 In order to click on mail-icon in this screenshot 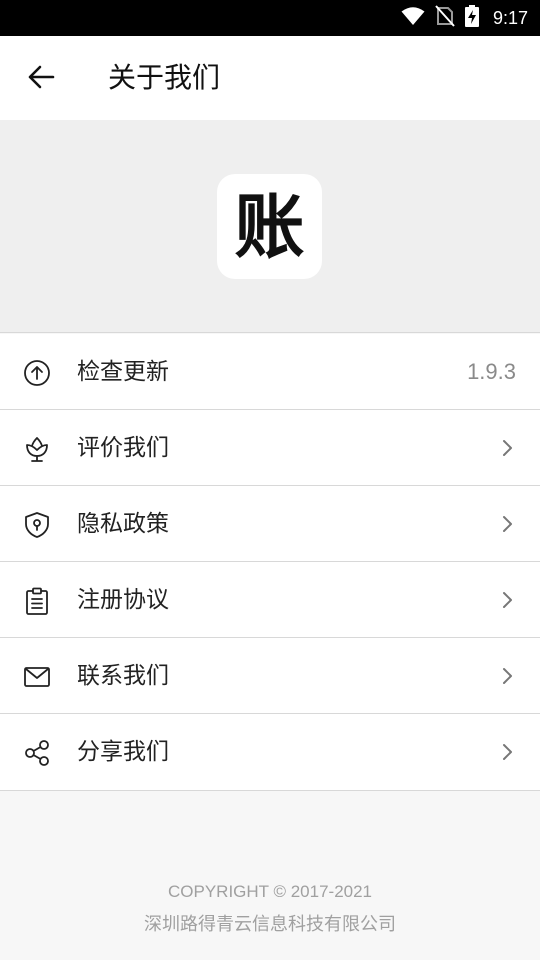, I will do `click(37, 677)`.